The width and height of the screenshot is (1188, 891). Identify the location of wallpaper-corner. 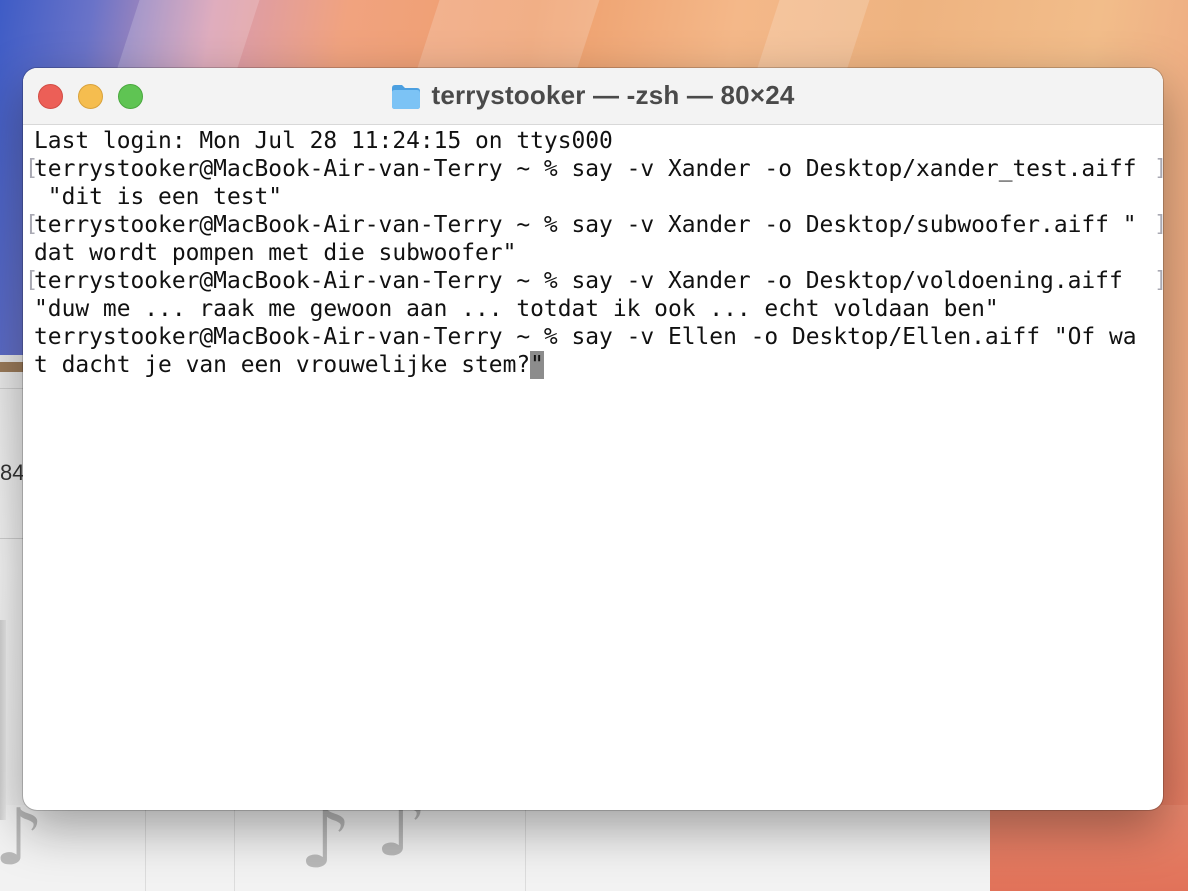
(1089, 848).